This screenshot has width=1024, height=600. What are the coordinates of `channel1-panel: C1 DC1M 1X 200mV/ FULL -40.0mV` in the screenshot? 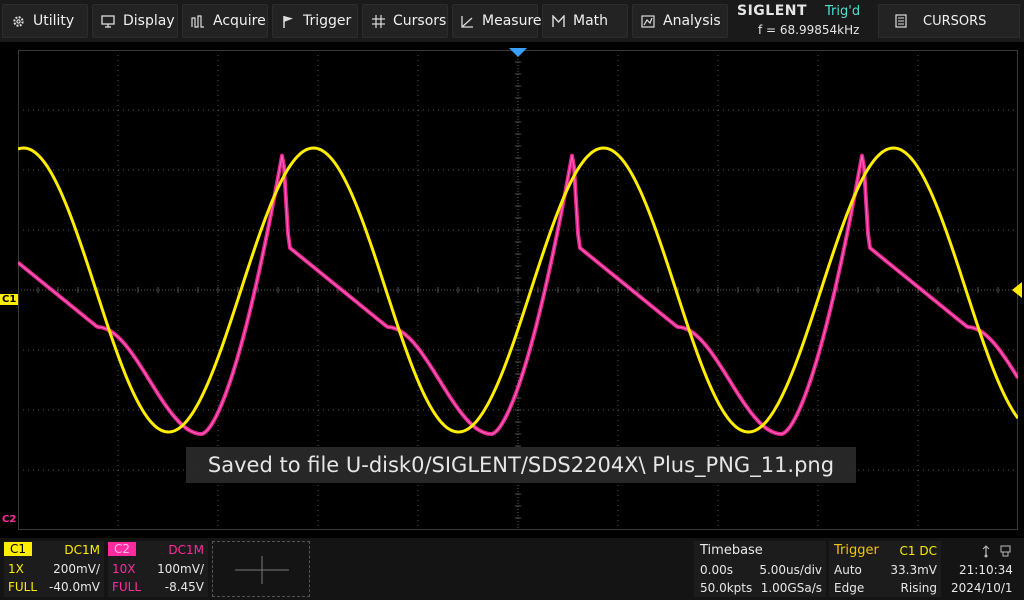 It's located at (54, 569).